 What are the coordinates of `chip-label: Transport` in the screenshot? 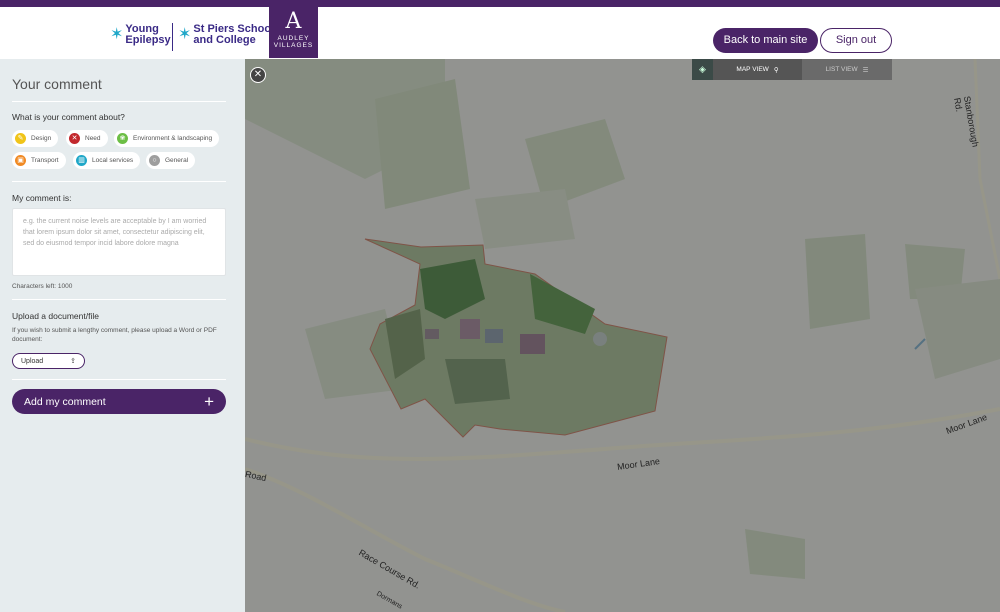 It's located at (45, 160).